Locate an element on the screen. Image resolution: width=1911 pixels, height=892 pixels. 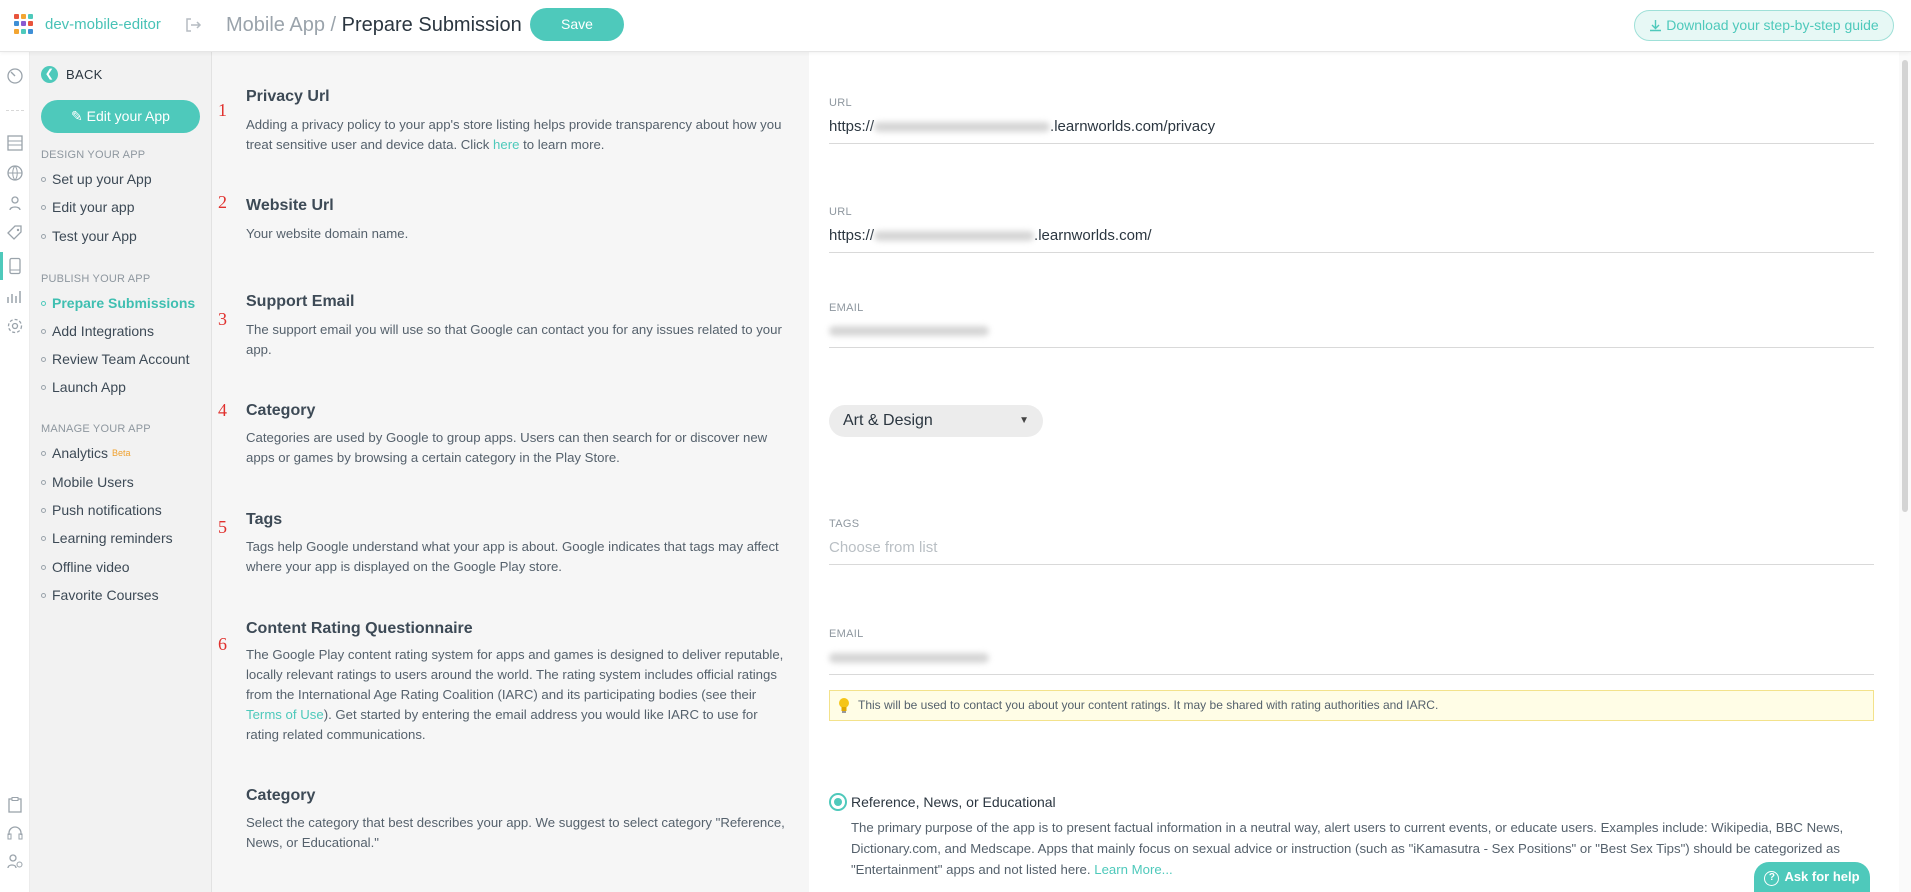
sidebar-item-label: Review Team Account is located at coordinates (121, 359).